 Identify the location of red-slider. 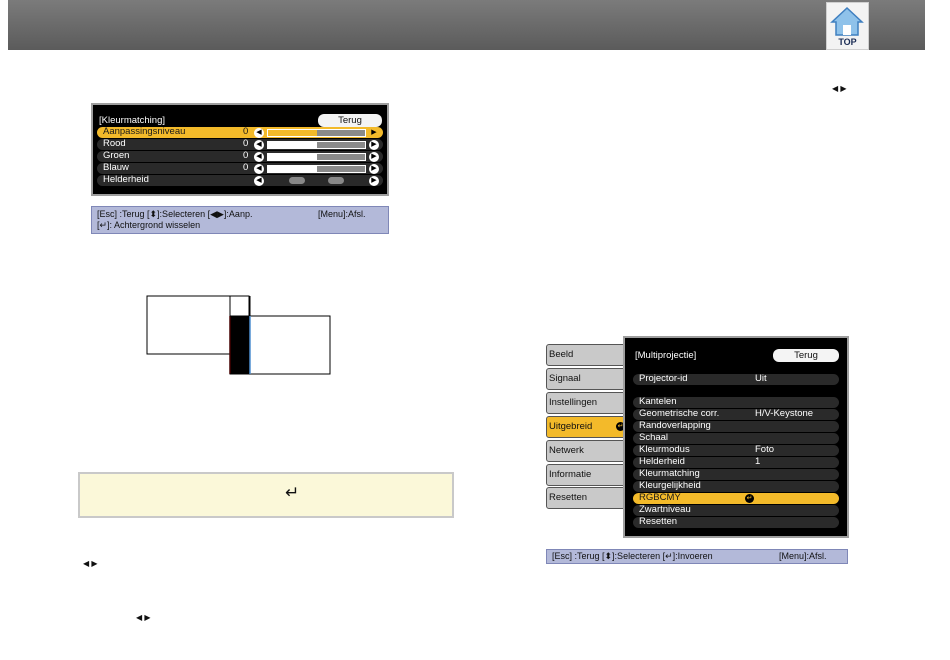
(316, 145).